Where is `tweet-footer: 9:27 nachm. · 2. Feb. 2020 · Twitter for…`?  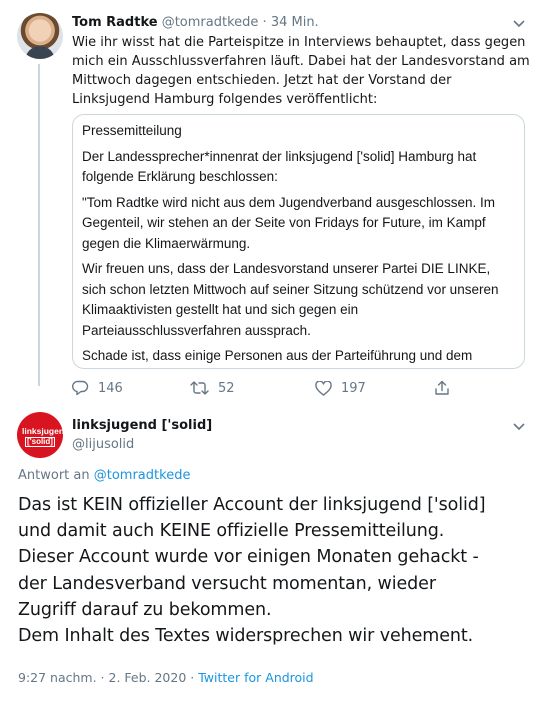
tweet-footer: 9:27 nachm. · 2. Feb. 2020 · Twitter for… is located at coordinates (166, 678).